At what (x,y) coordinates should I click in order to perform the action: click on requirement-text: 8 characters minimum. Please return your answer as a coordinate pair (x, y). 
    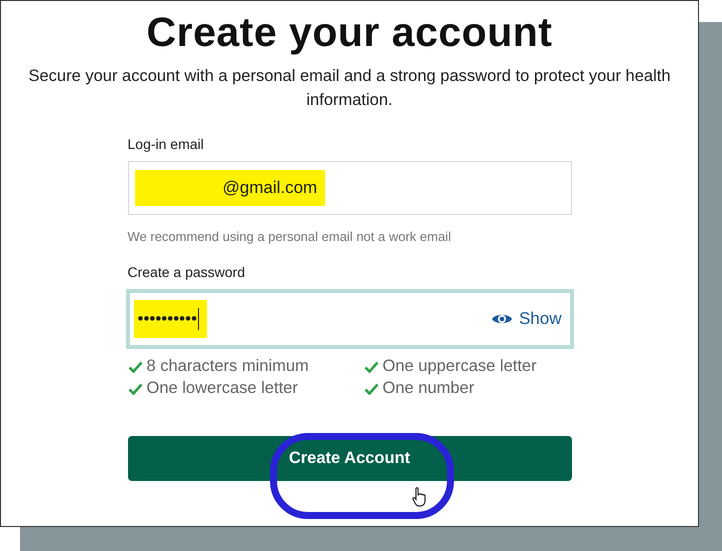
    Looking at the image, I should click on (227, 366).